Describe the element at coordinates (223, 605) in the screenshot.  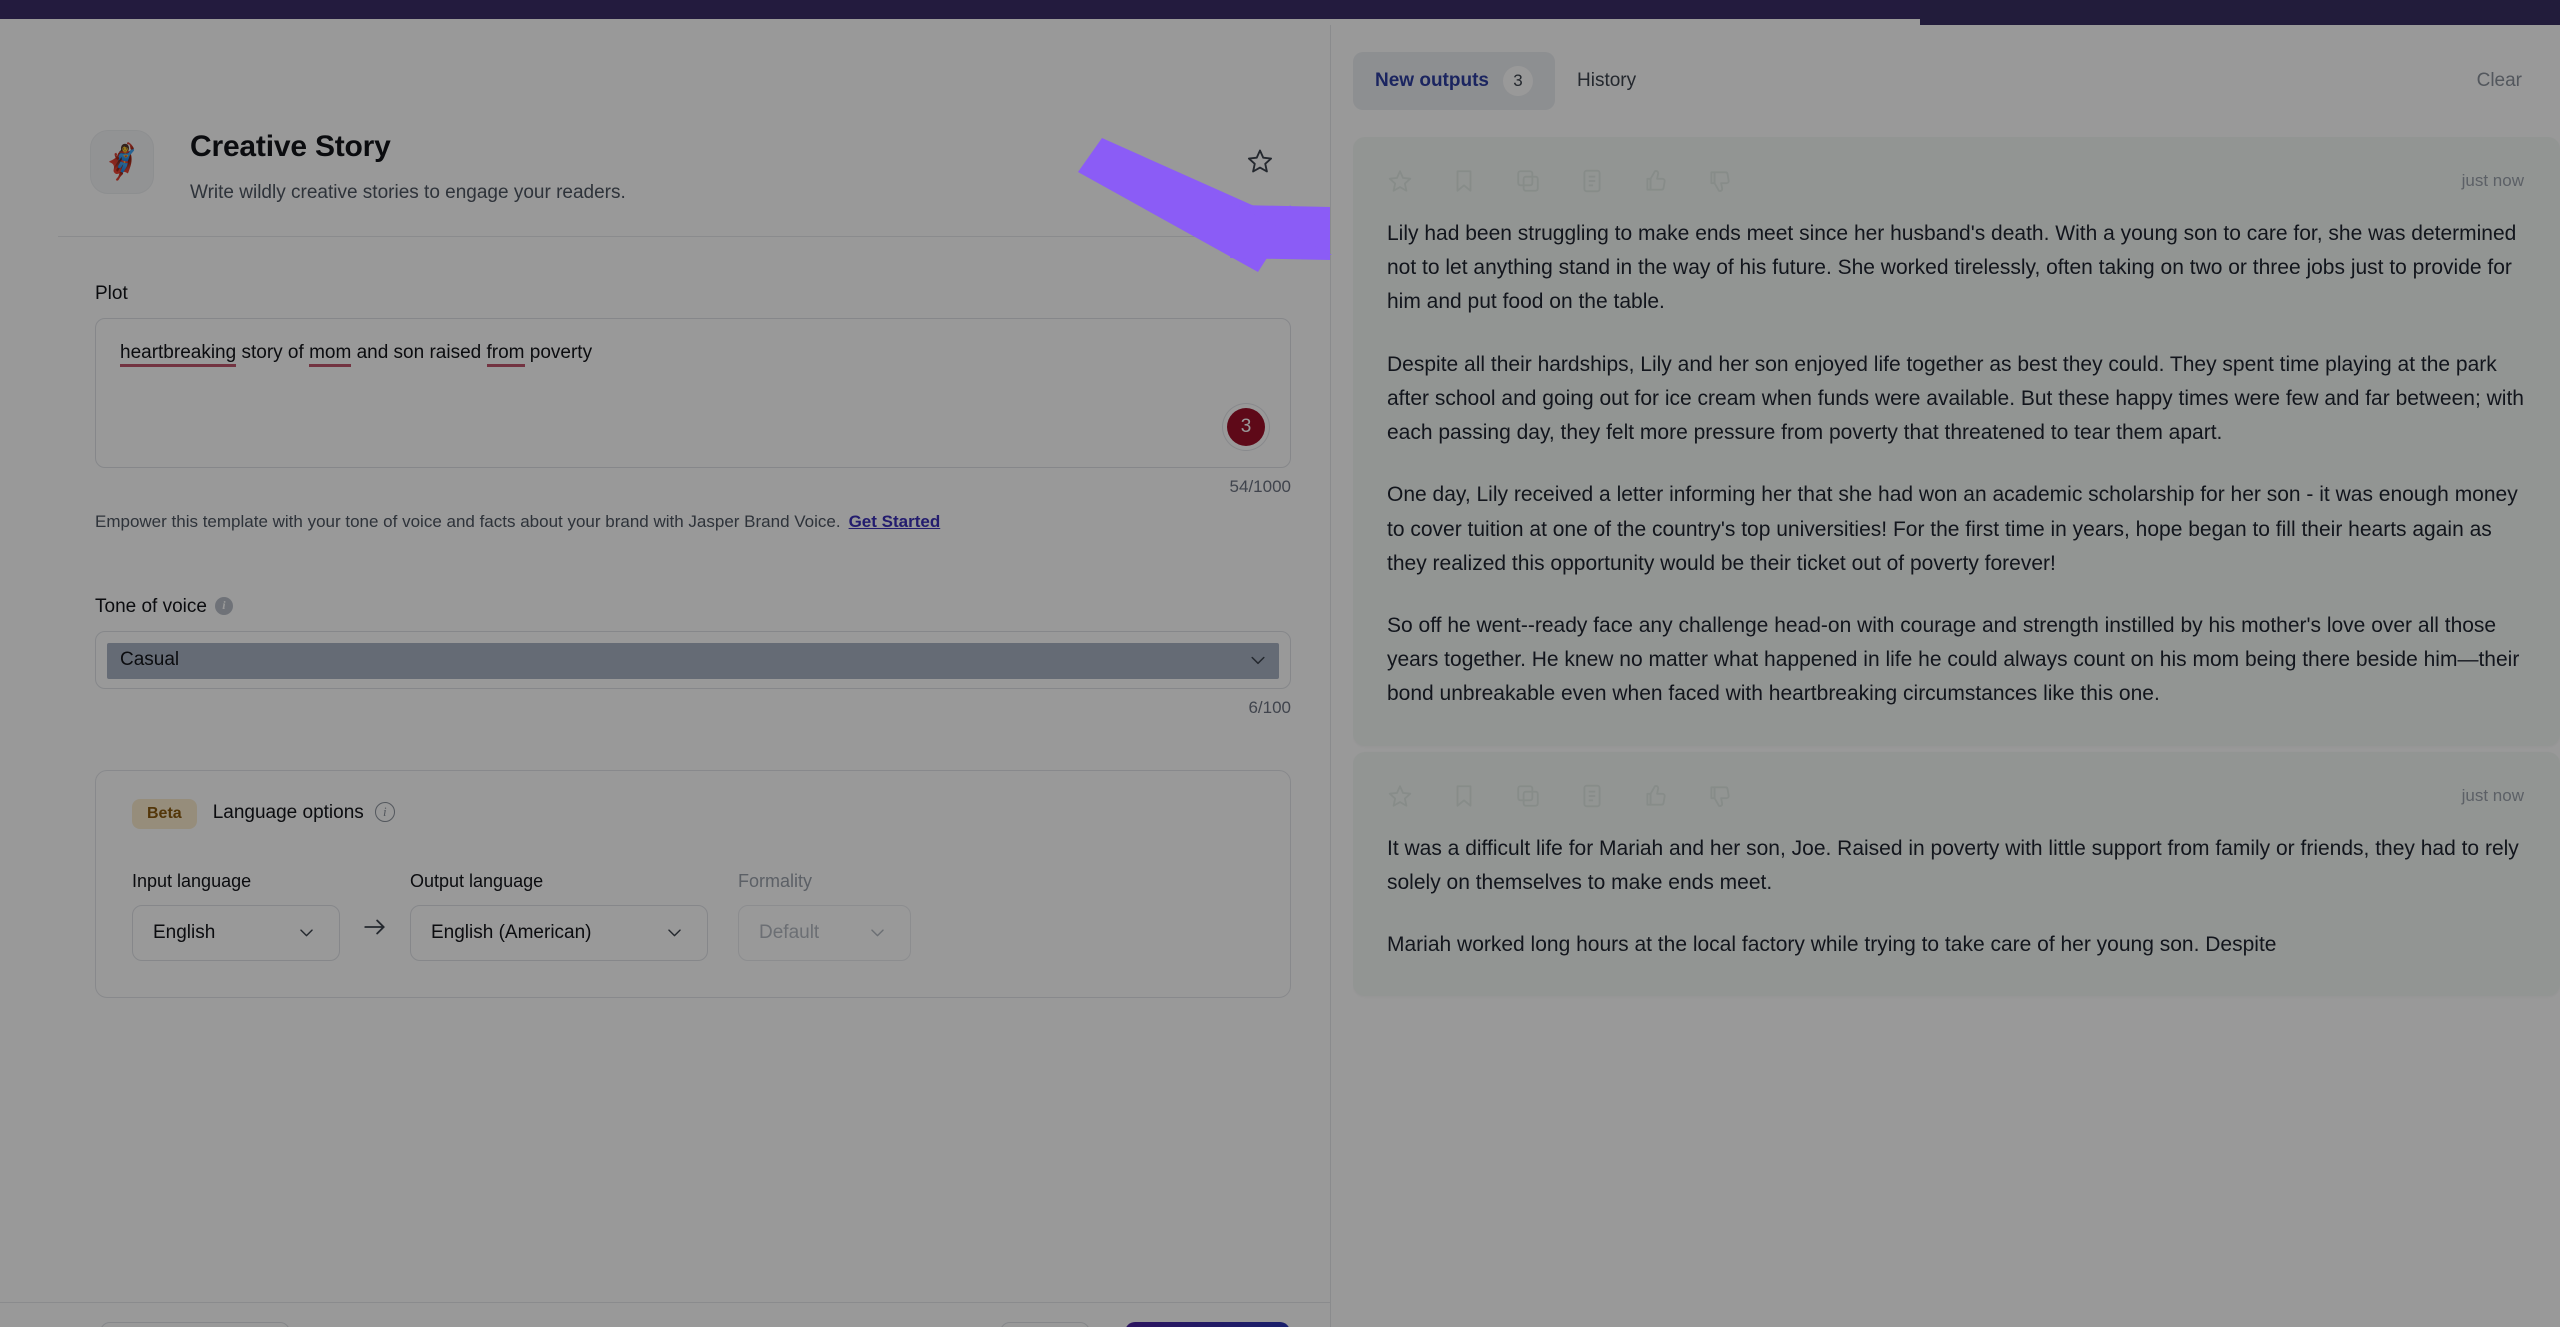
I see `info-icon: i` at that location.